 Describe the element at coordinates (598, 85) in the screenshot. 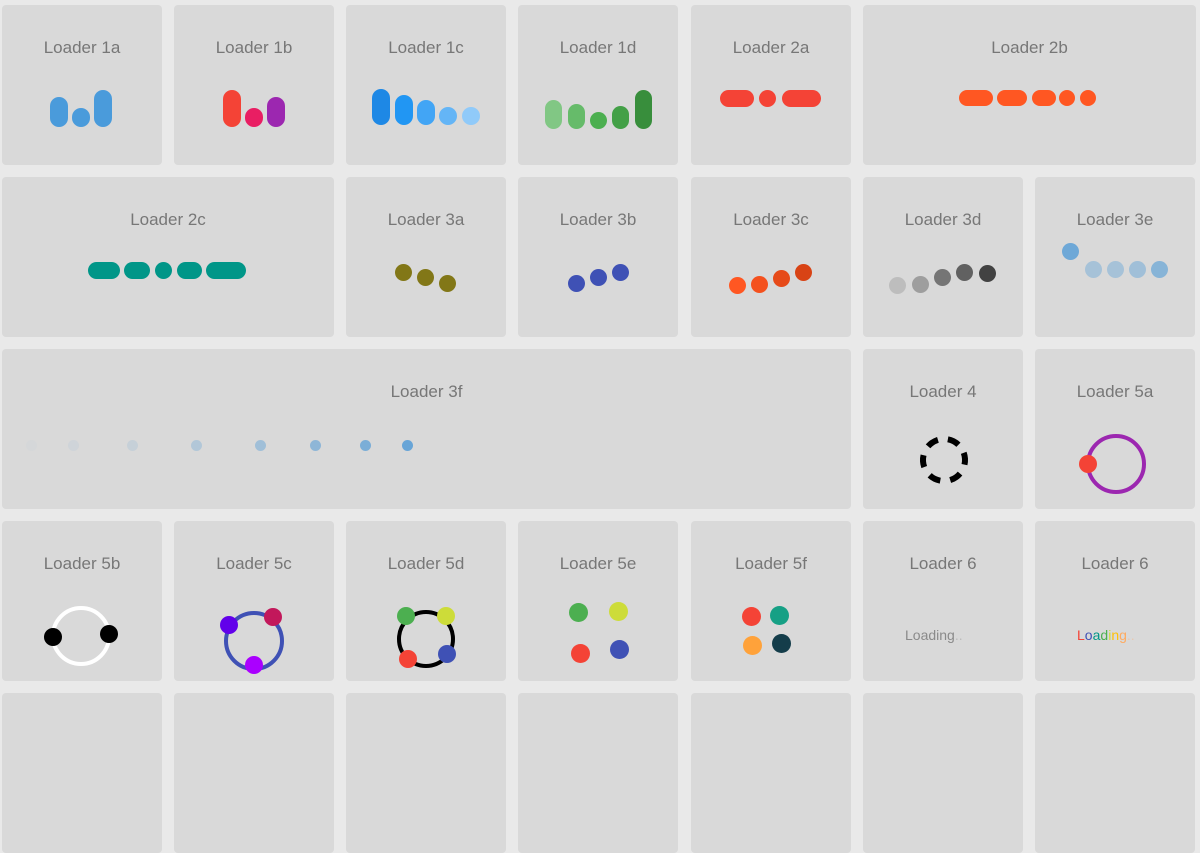

I see `loader-card-1d: Loader 1d` at that location.